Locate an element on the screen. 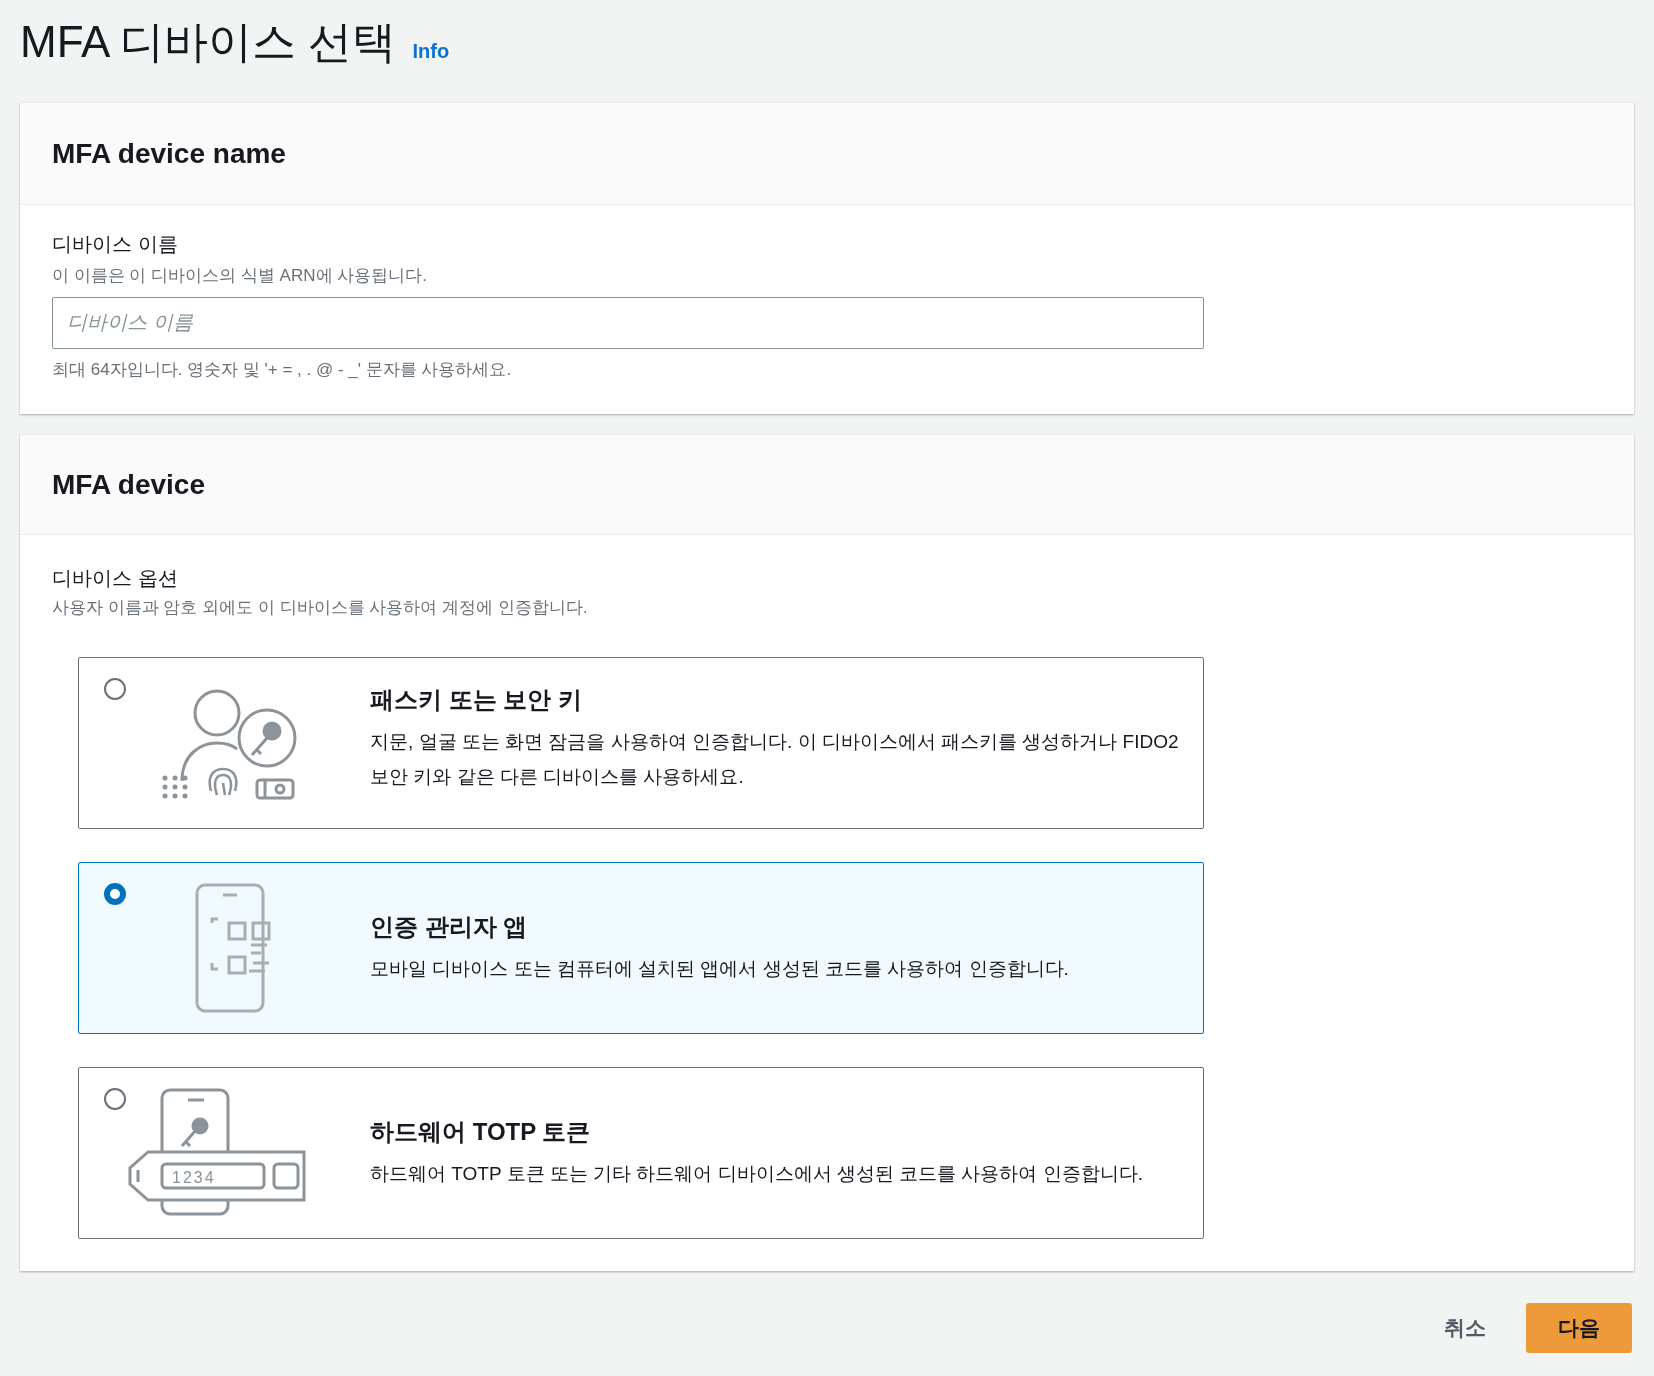 This screenshot has width=1654, height=1376. device-option-card: 인증 관리자 앱 모바일 디바이스 또는 컴퓨터에 설치된 앱에서 생성된 코드를 사용하여 인증합니다. is located at coordinates (641, 947).